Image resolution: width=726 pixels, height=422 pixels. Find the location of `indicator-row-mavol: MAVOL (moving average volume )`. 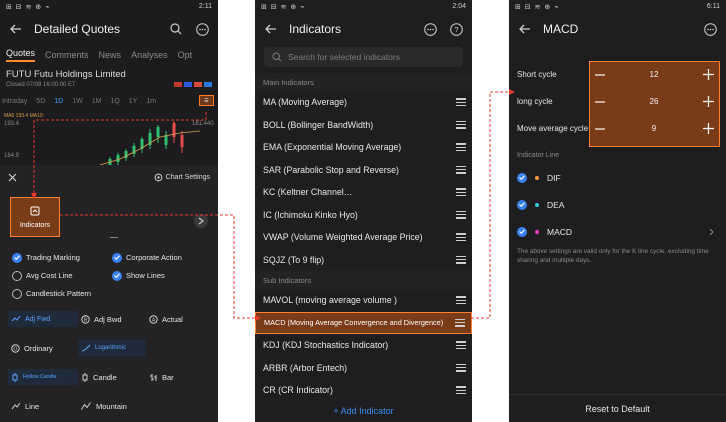

indicator-row-mavol: MAVOL (moving average volume ) is located at coordinates (363, 300).